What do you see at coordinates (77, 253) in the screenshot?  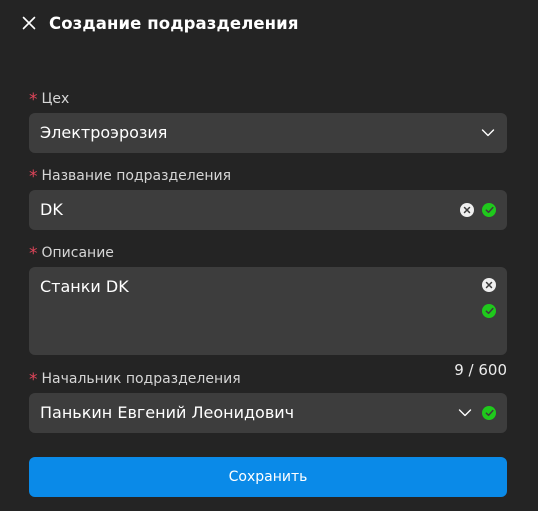 I see `description-label-text: Описание` at bounding box center [77, 253].